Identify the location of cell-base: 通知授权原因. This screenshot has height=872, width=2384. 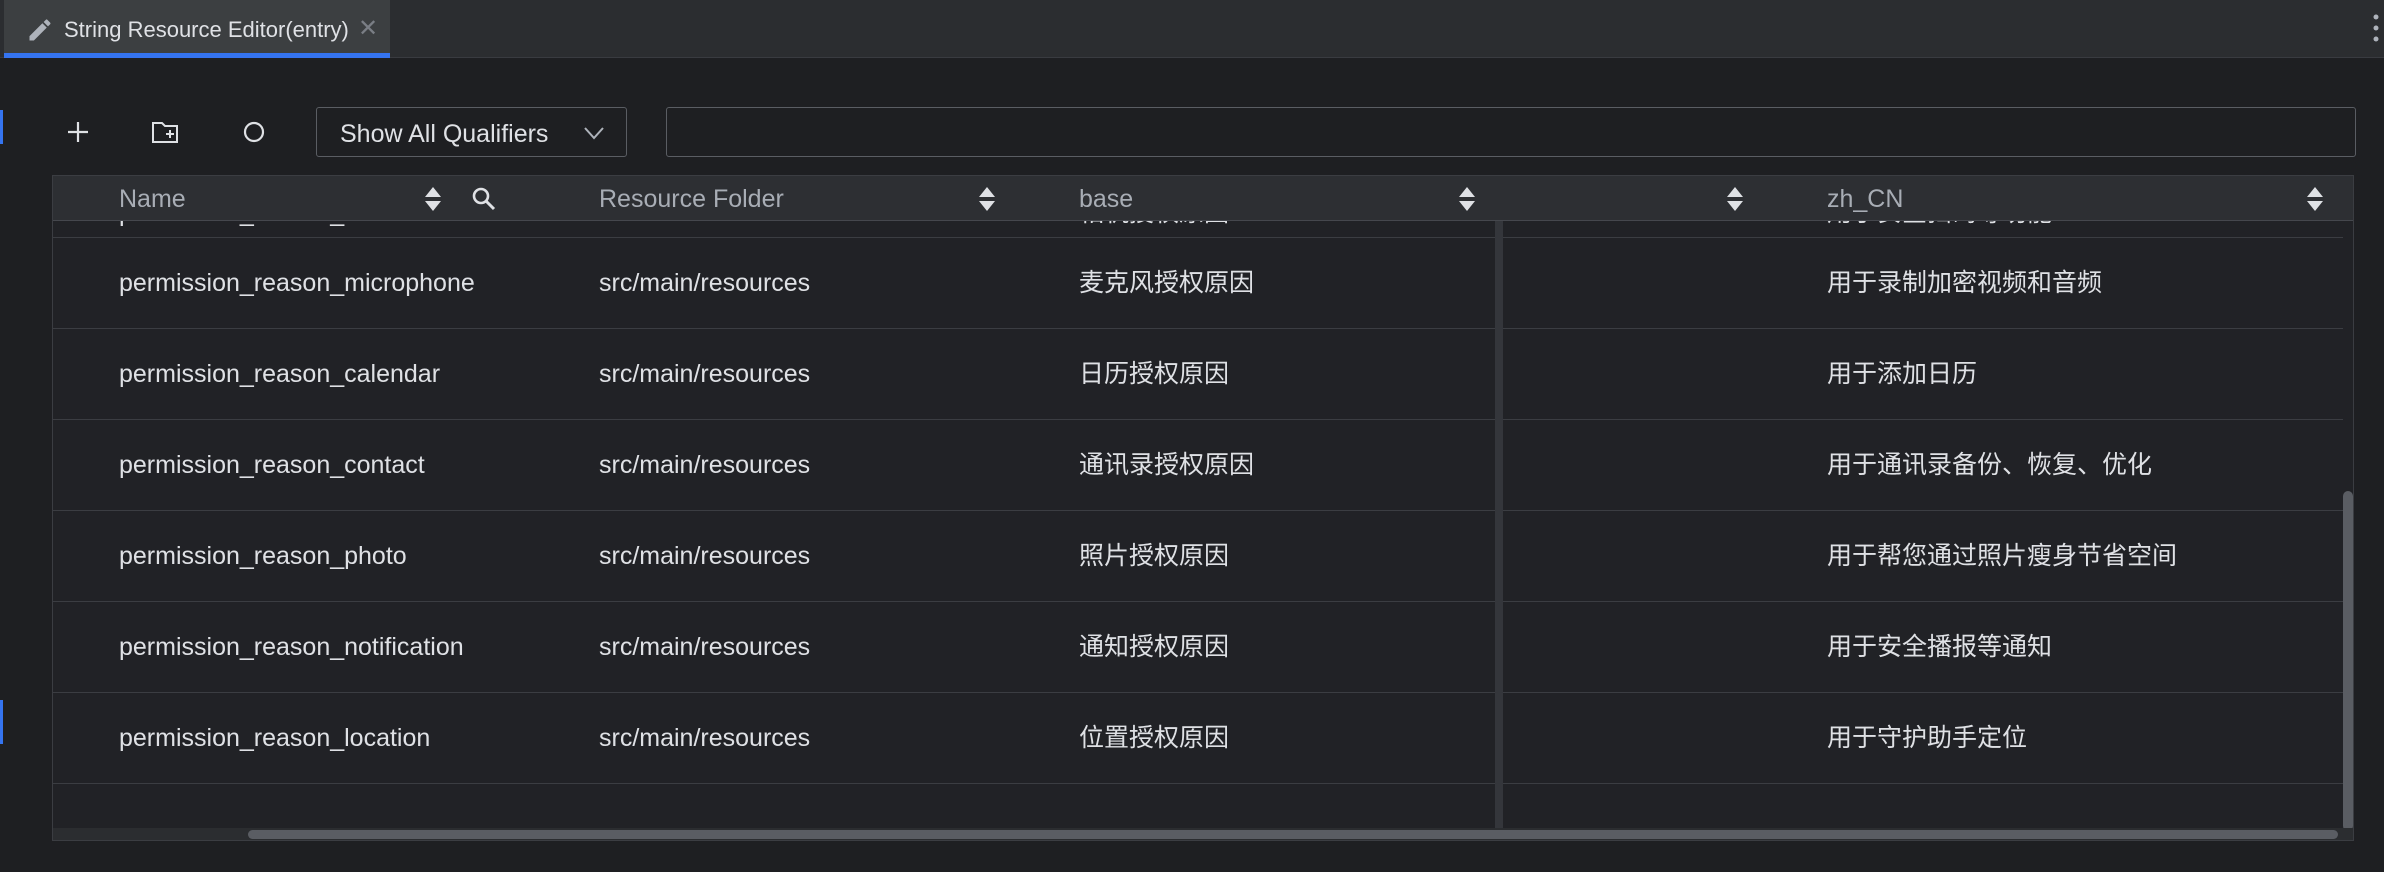
(1154, 647).